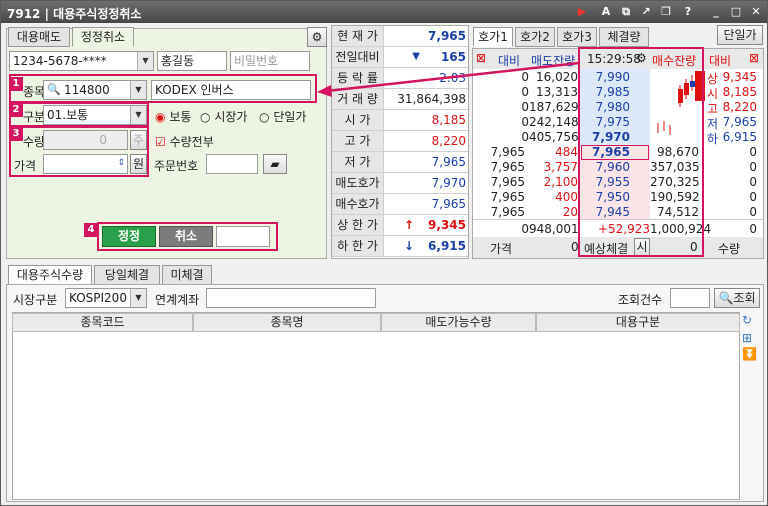 The height and width of the screenshot is (506, 768). I want to click on market-select: KOSPI200 ▼, so click(106, 298).